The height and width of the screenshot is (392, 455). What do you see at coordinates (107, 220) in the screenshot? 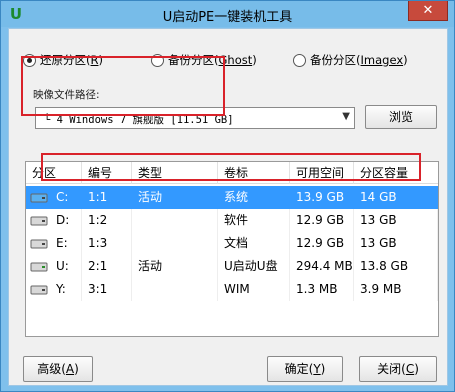
I see `cell-number: 1:2` at bounding box center [107, 220].